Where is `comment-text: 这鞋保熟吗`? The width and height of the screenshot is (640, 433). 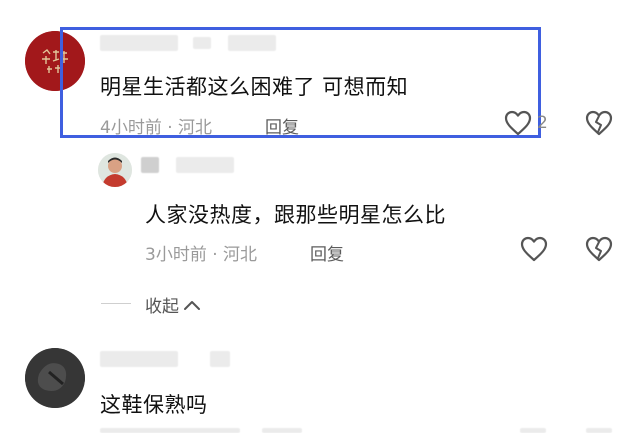
comment-text: 这鞋保熟吗 is located at coordinates (154, 405).